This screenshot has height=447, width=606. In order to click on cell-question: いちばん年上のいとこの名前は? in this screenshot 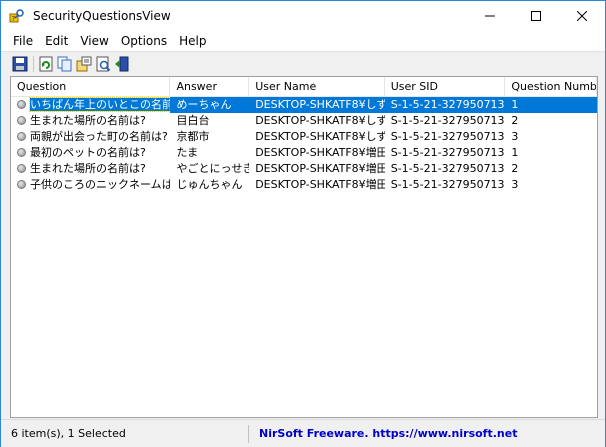, I will do `click(91, 105)`.